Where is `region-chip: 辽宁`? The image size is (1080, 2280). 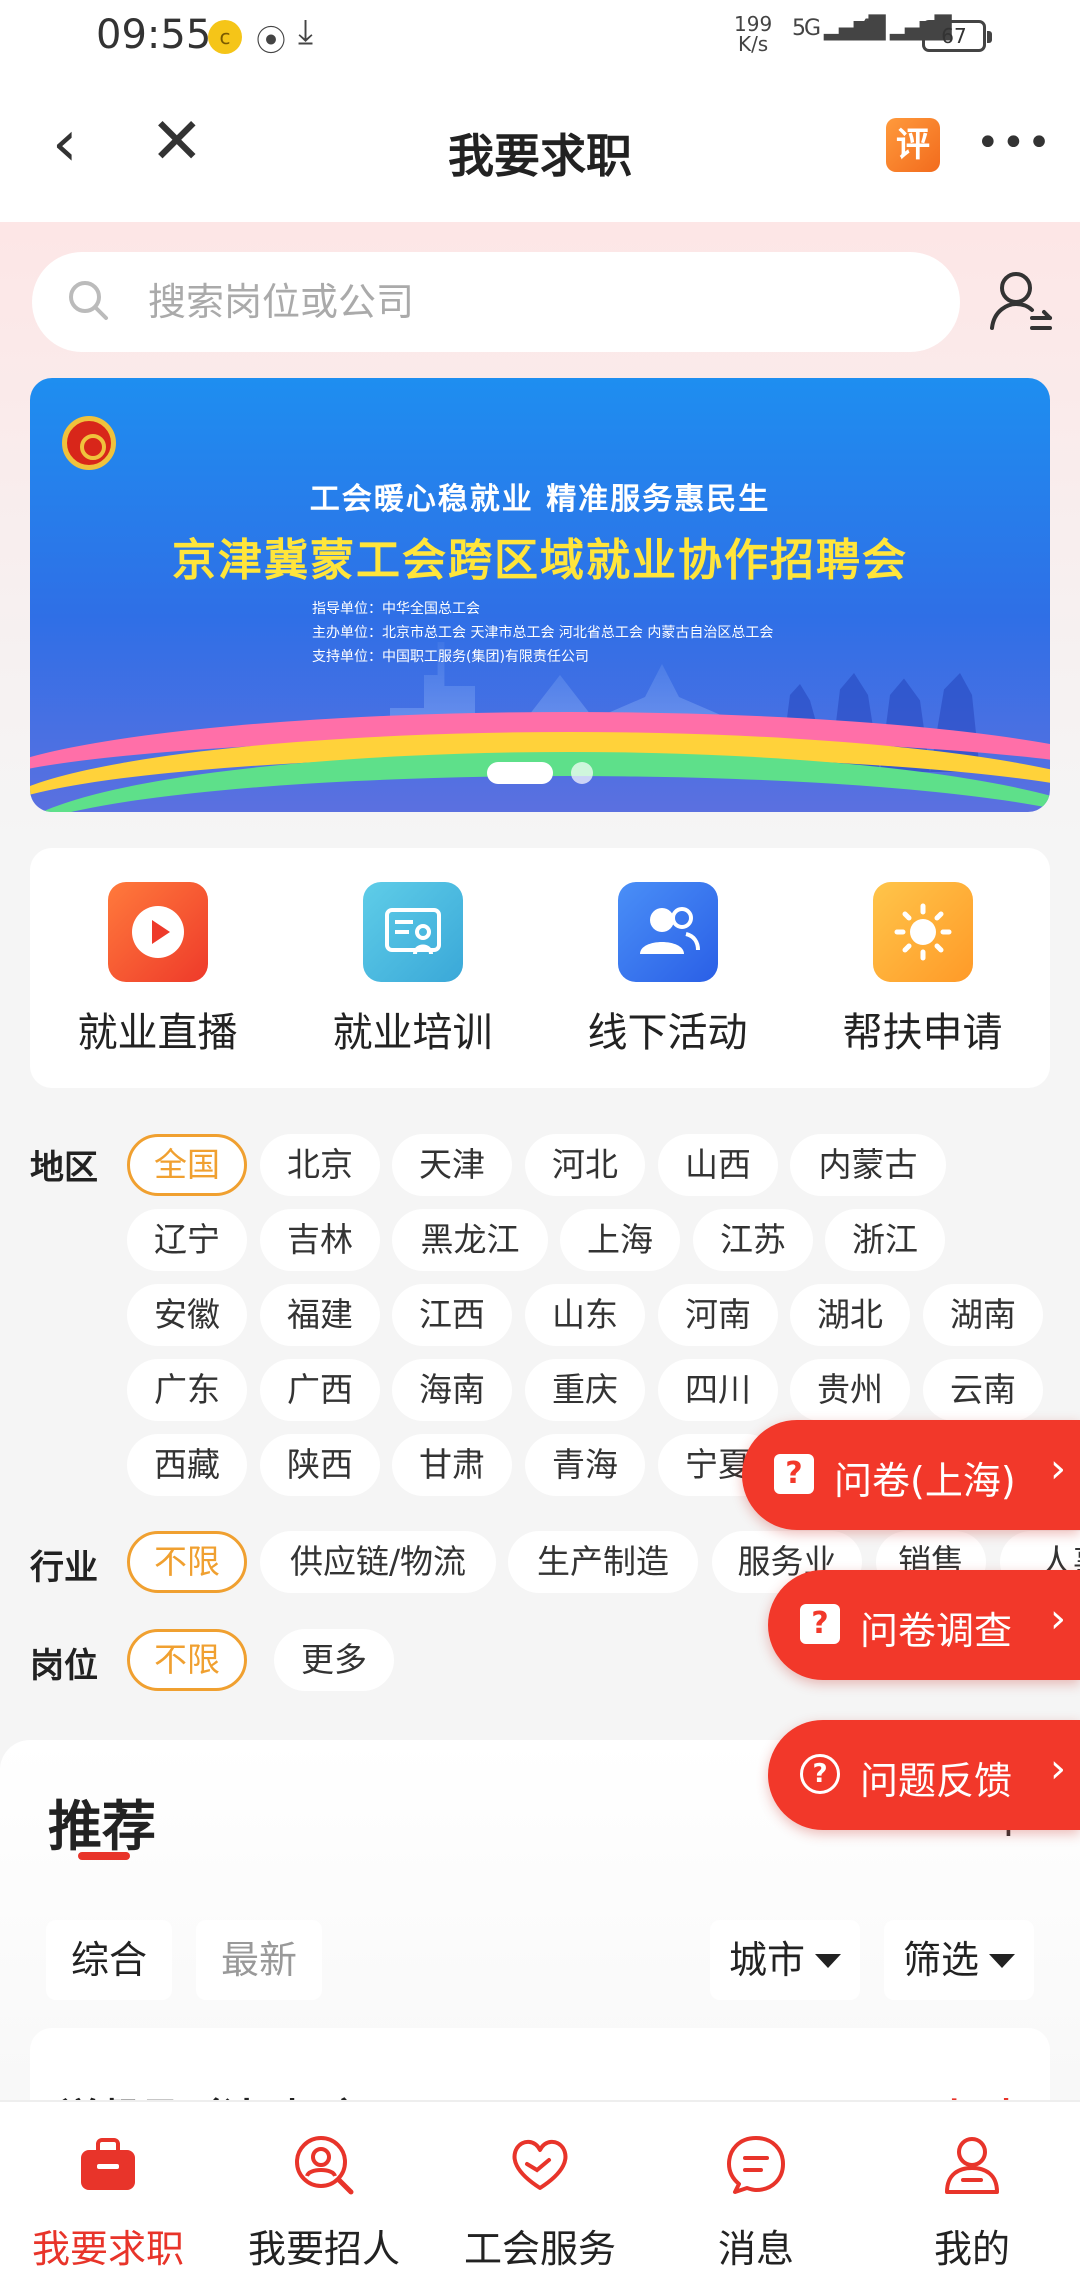
region-chip: 辽宁 is located at coordinates (187, 1240).